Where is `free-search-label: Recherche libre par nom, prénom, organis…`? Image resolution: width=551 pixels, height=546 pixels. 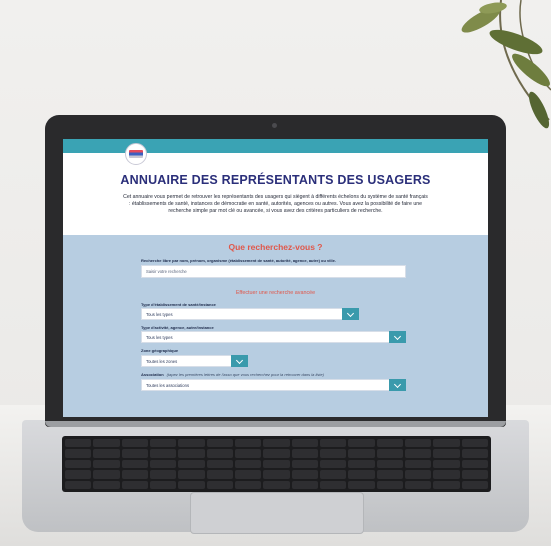
free-search-label: Recherche libre par nom, prénom, organis… is located at coordinates (238, 260).